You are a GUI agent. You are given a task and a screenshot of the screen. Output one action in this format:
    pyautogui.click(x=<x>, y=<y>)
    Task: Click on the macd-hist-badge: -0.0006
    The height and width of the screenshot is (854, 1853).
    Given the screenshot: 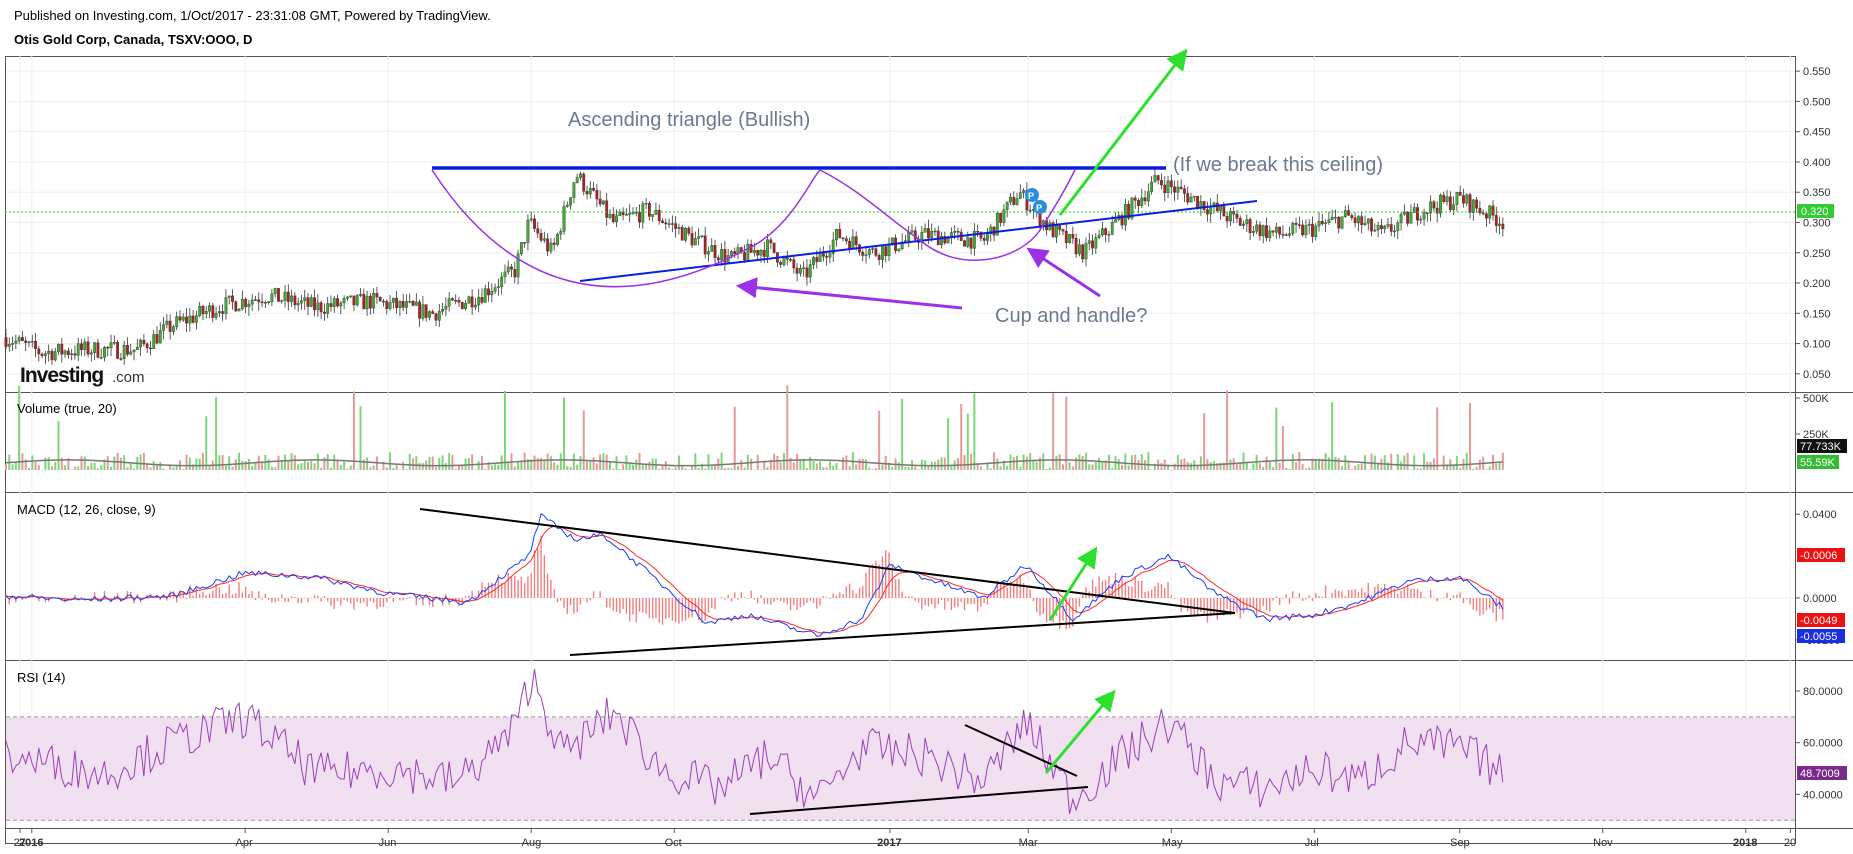 What is the action you would take?
    pyautogui.click(x=1818, y=556)
    